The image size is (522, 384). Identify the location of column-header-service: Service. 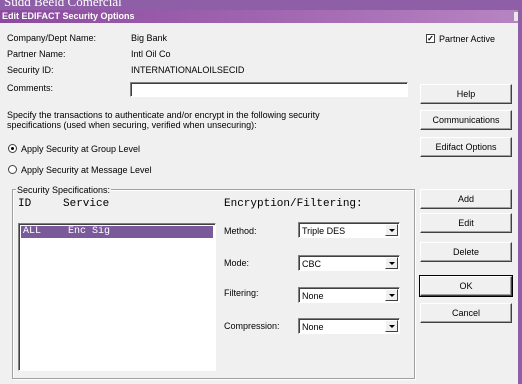
(86, 204).